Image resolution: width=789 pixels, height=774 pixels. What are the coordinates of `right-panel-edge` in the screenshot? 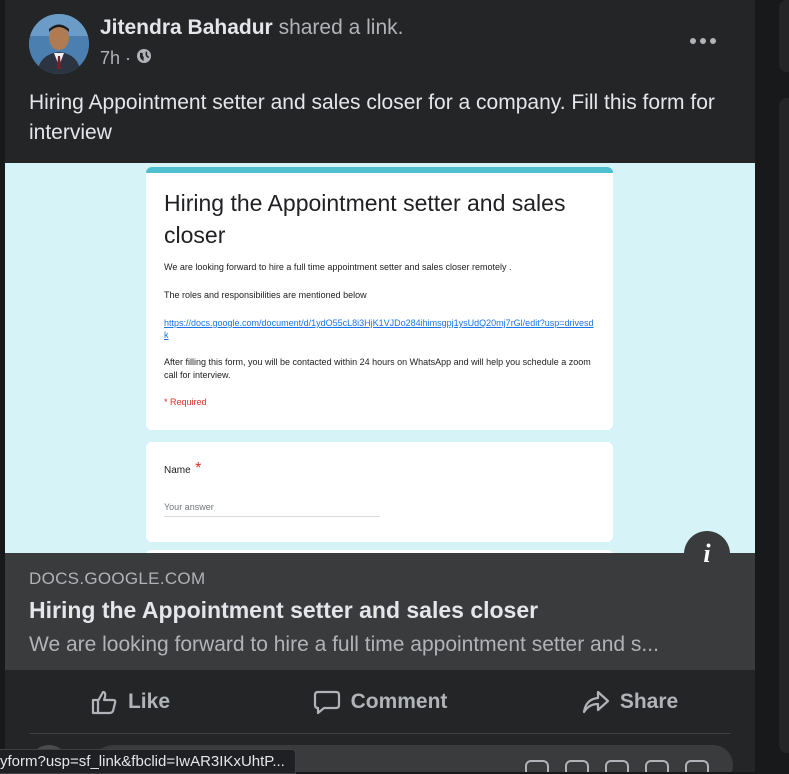 It's located at (784, 36).